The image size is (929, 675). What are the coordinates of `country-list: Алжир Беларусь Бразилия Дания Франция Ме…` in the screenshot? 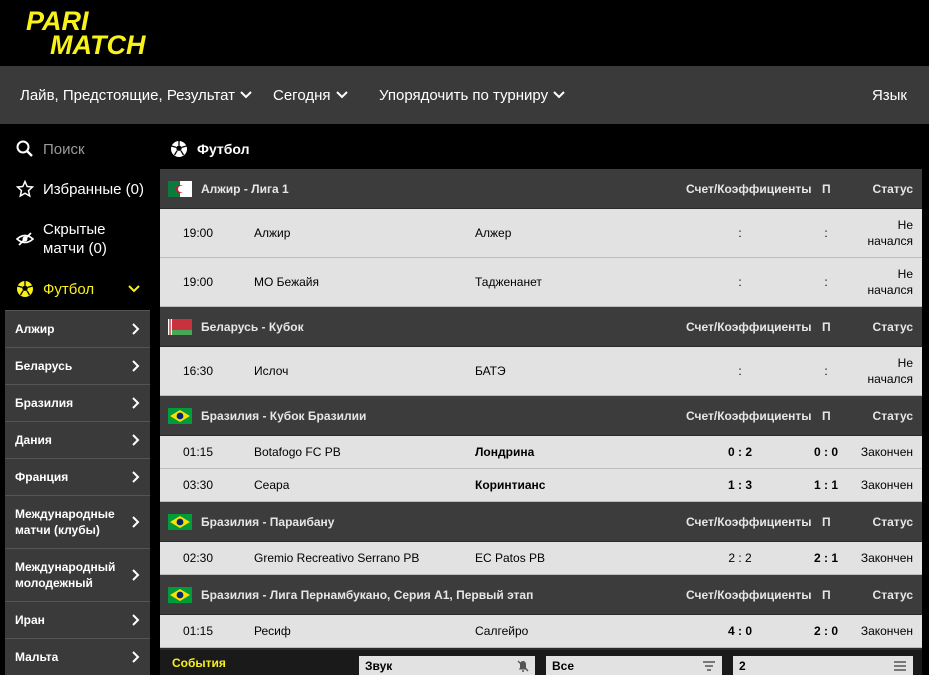 It's located at (77, 492).